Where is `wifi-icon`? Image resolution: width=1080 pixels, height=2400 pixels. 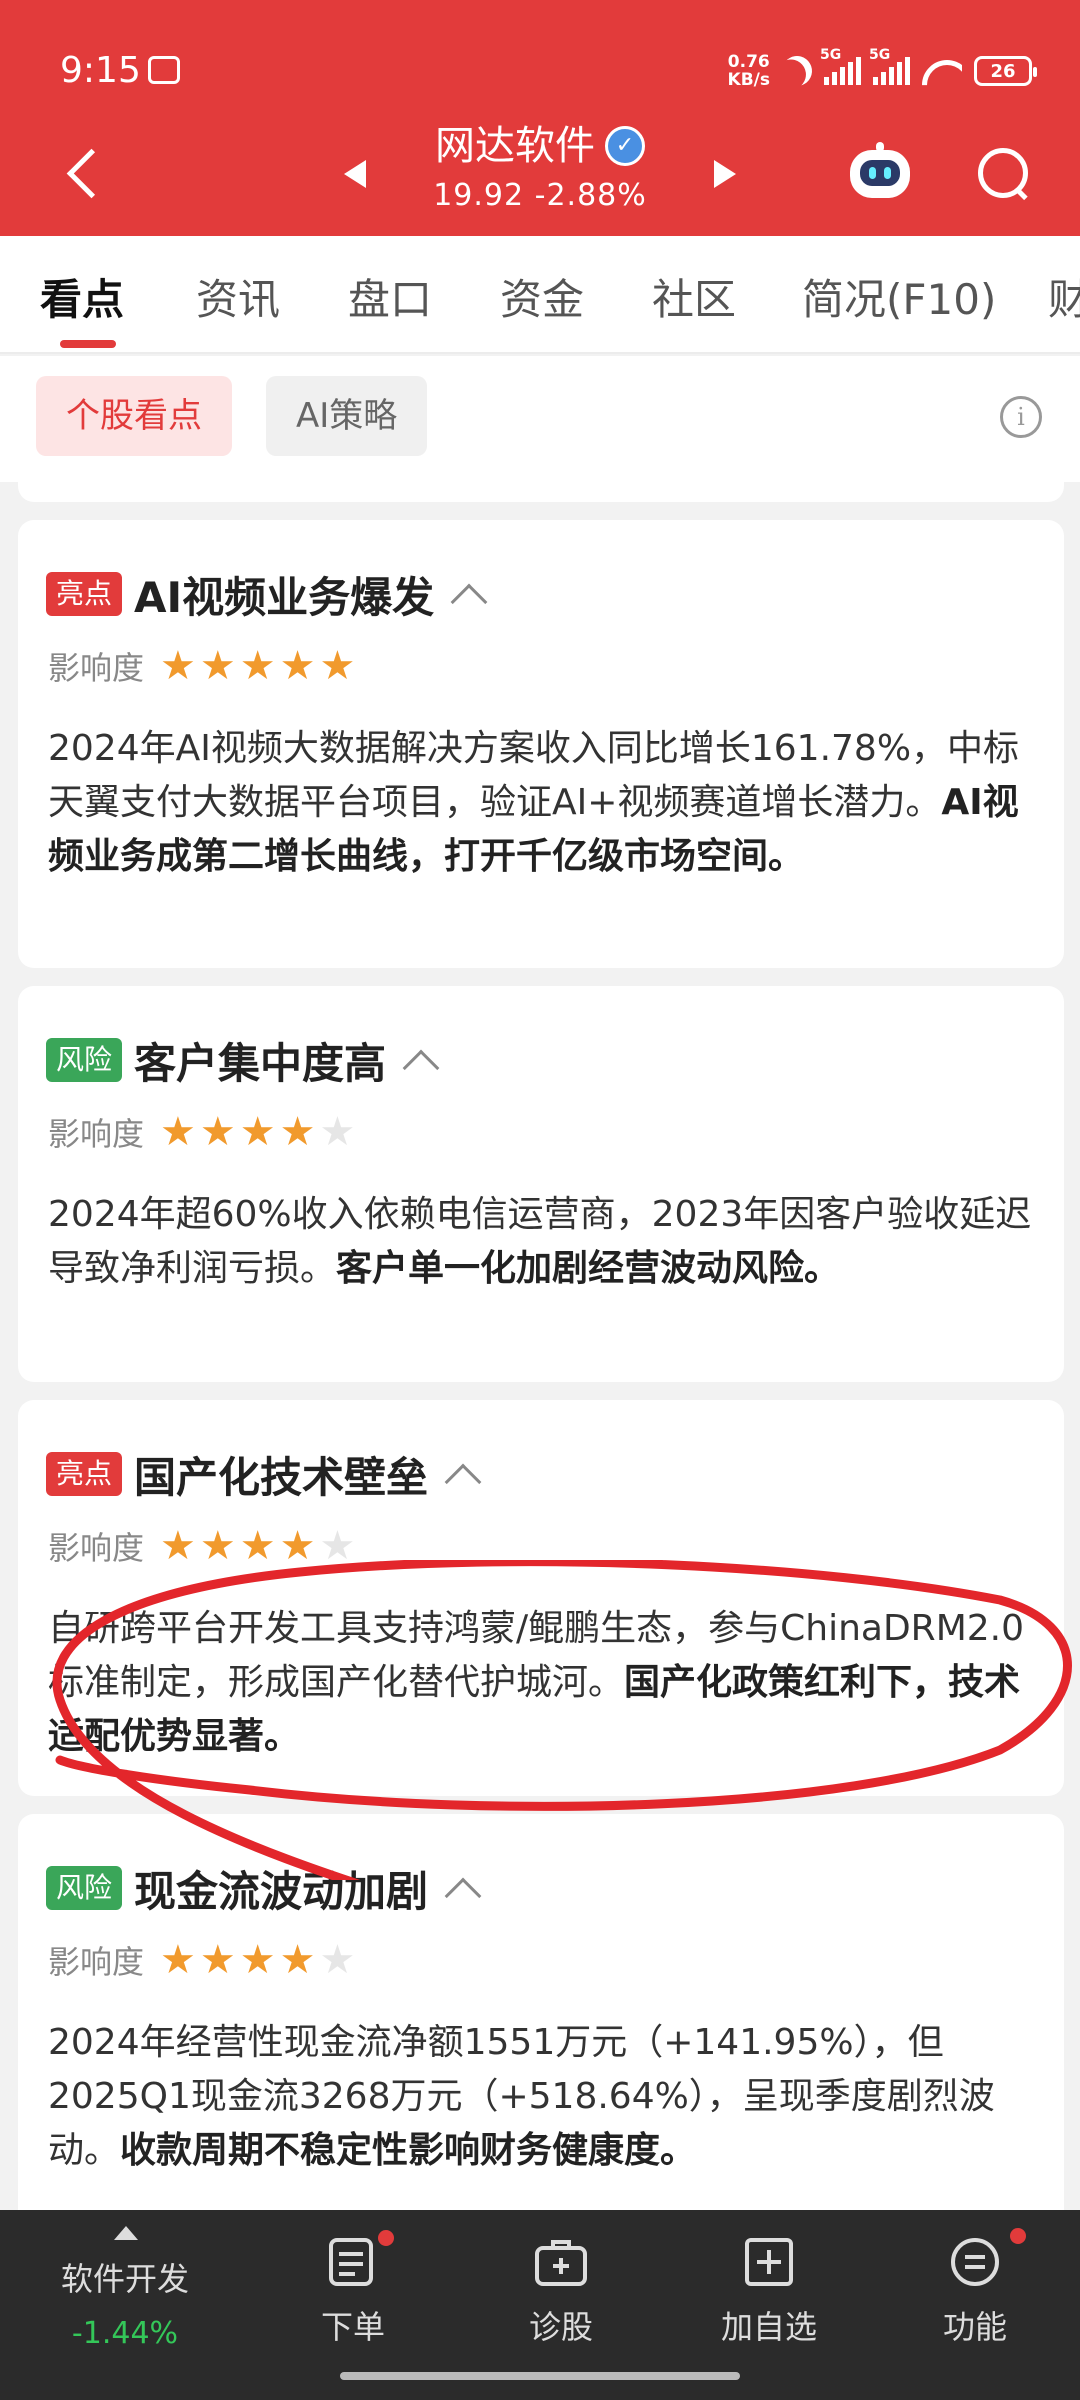 wifi-icon is located at coordinates (942, 71).